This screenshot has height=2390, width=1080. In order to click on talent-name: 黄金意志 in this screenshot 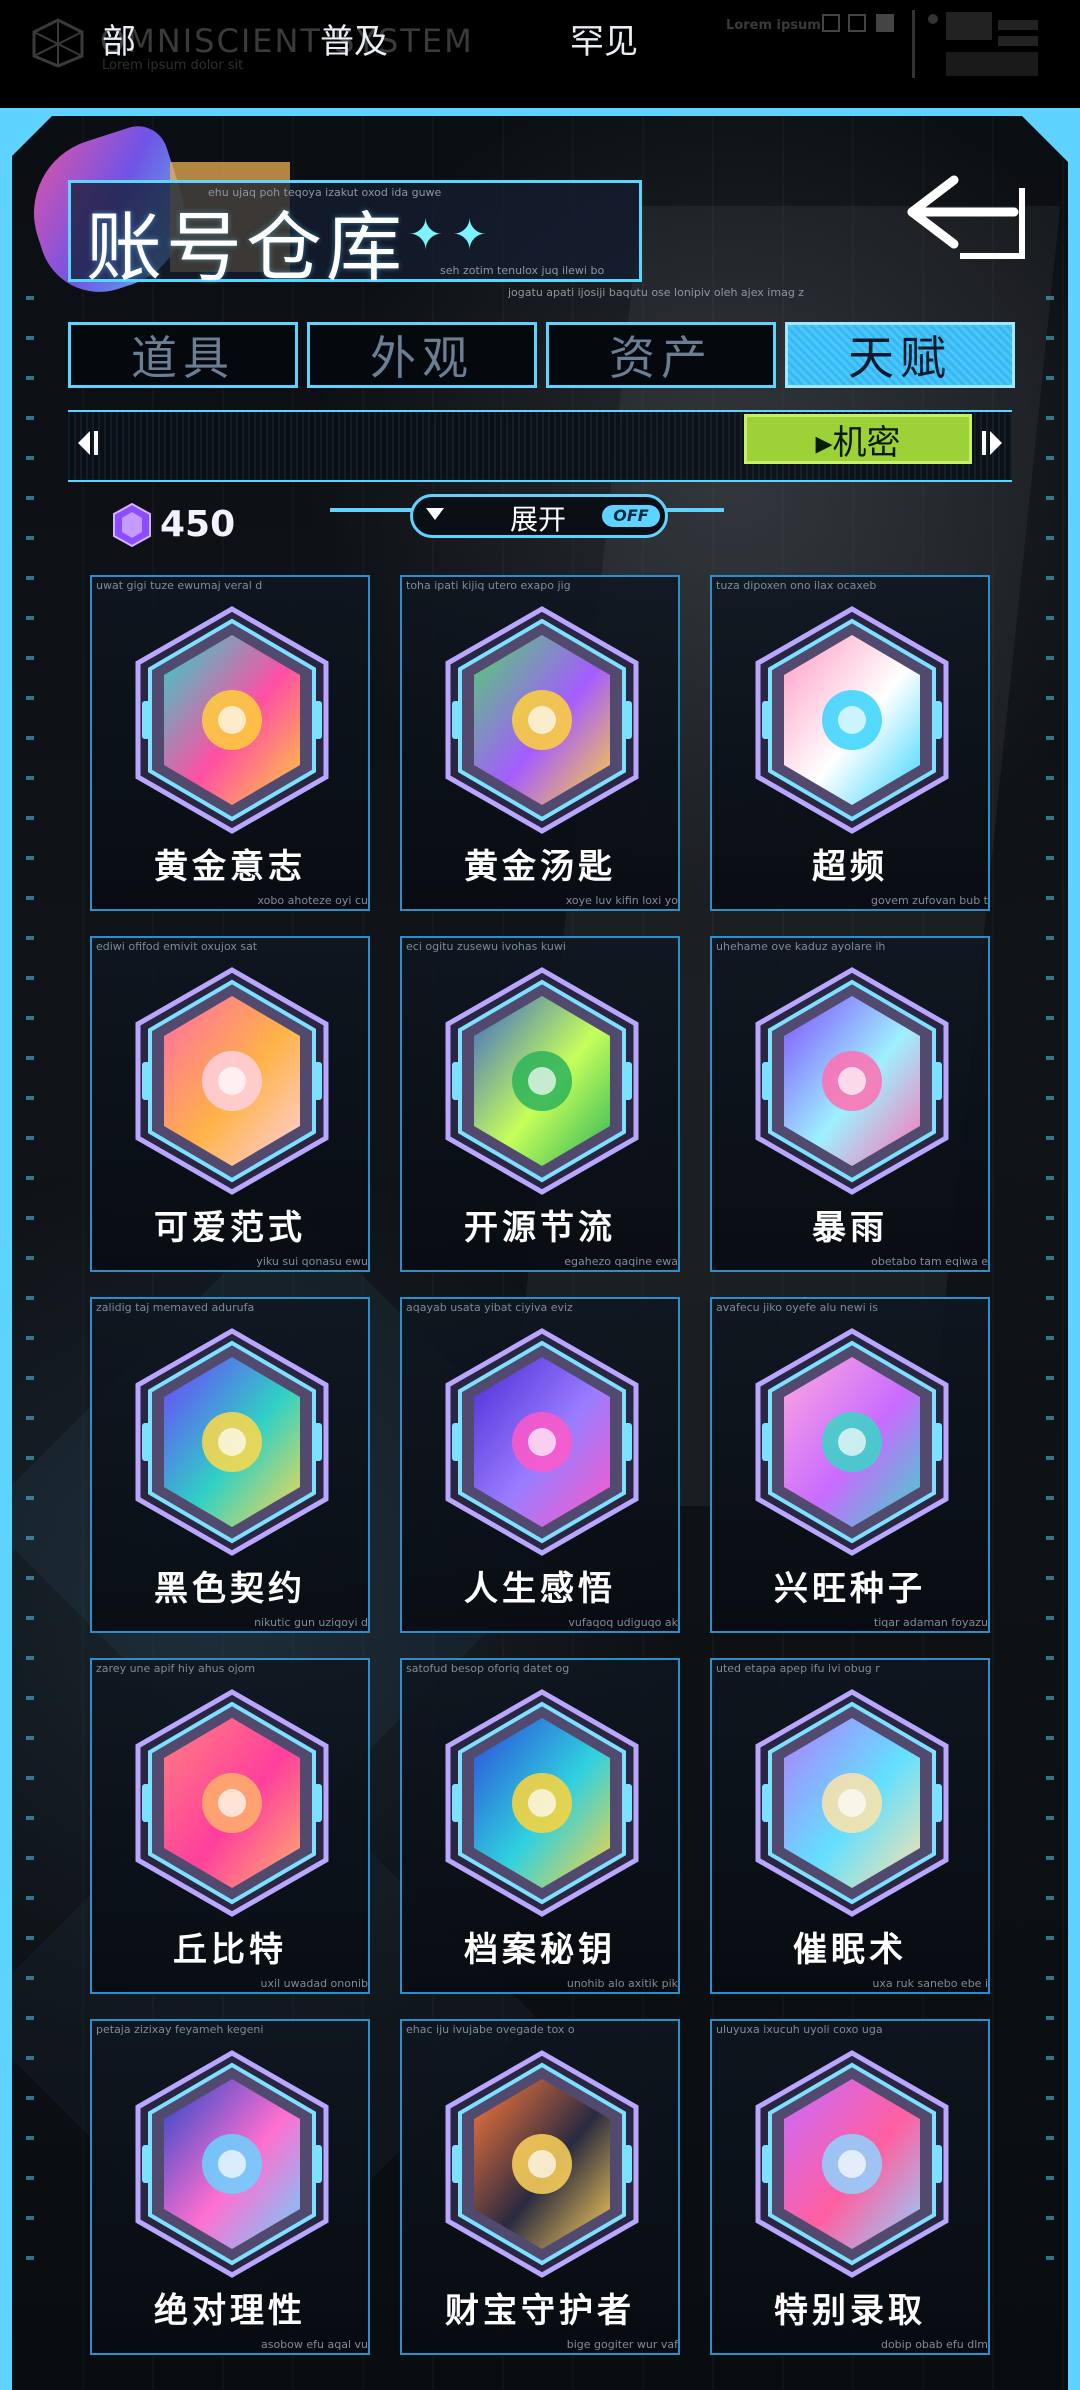, I will do `click(230, 867)`.